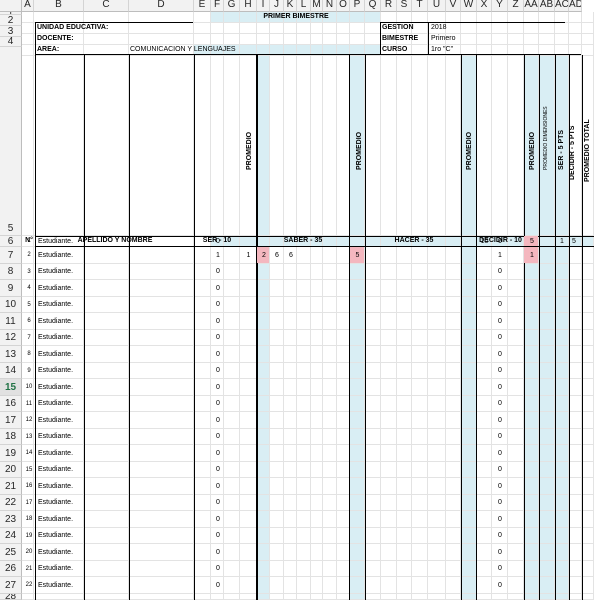 The image size is (594, 600). What do you see at coordinates (484, 6) in the screenshot?
I see `column-header-x: X` at bounding box center [484, 6].